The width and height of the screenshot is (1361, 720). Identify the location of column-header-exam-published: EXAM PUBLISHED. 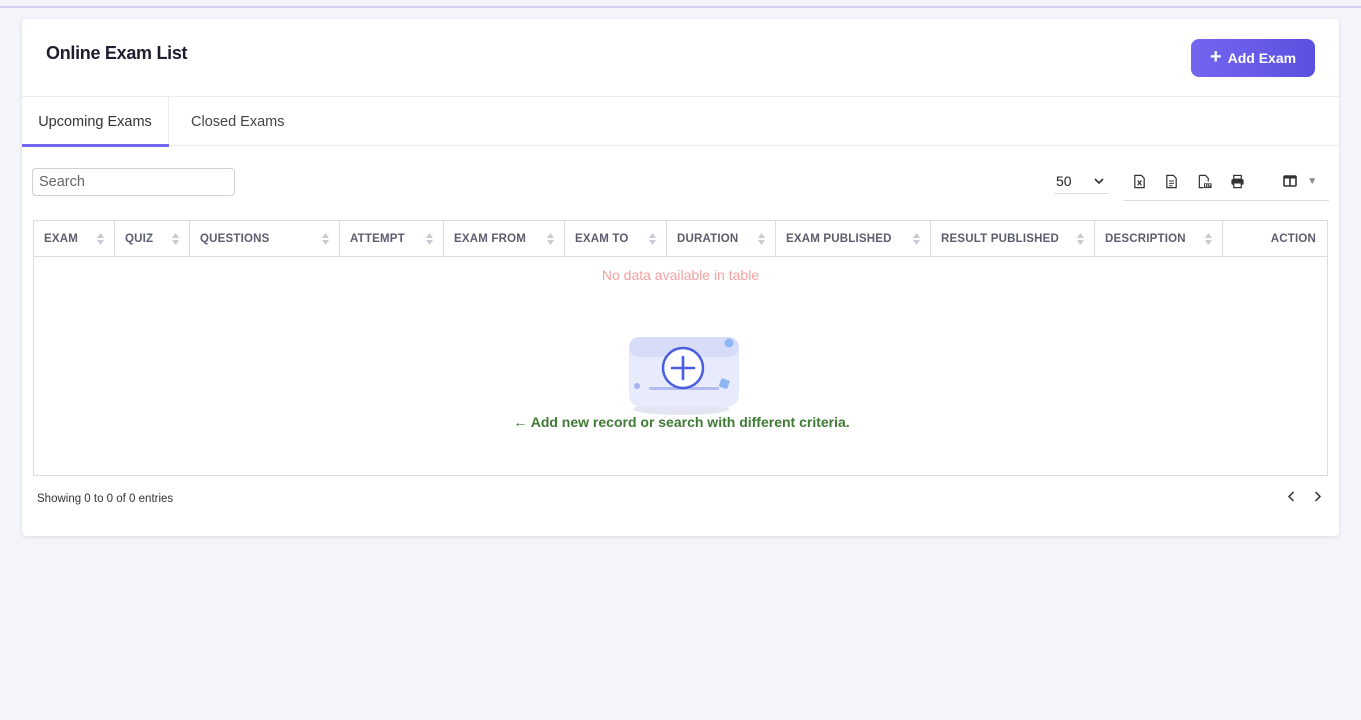
(853, 238).